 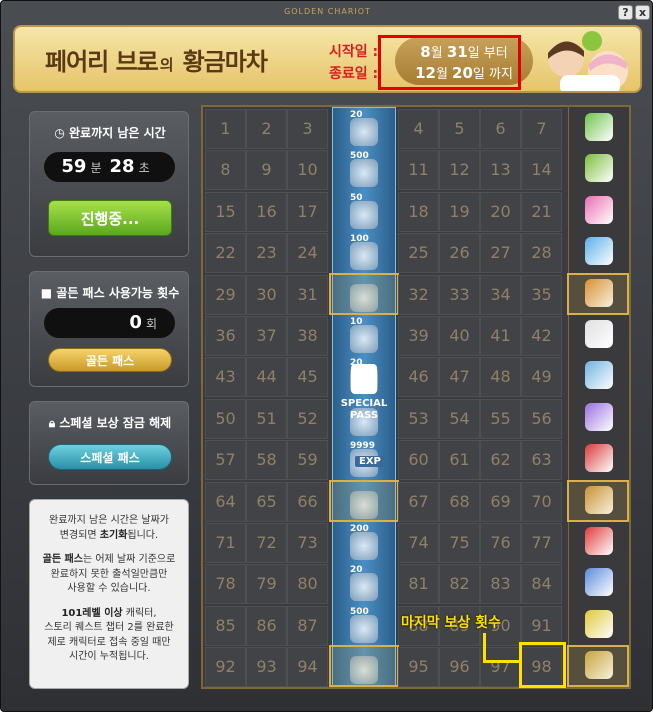 What do you see at coordinates (109, 323) in the screenshot?
I see `golden-pass-count: 0회` at bounding box center [109, 323].